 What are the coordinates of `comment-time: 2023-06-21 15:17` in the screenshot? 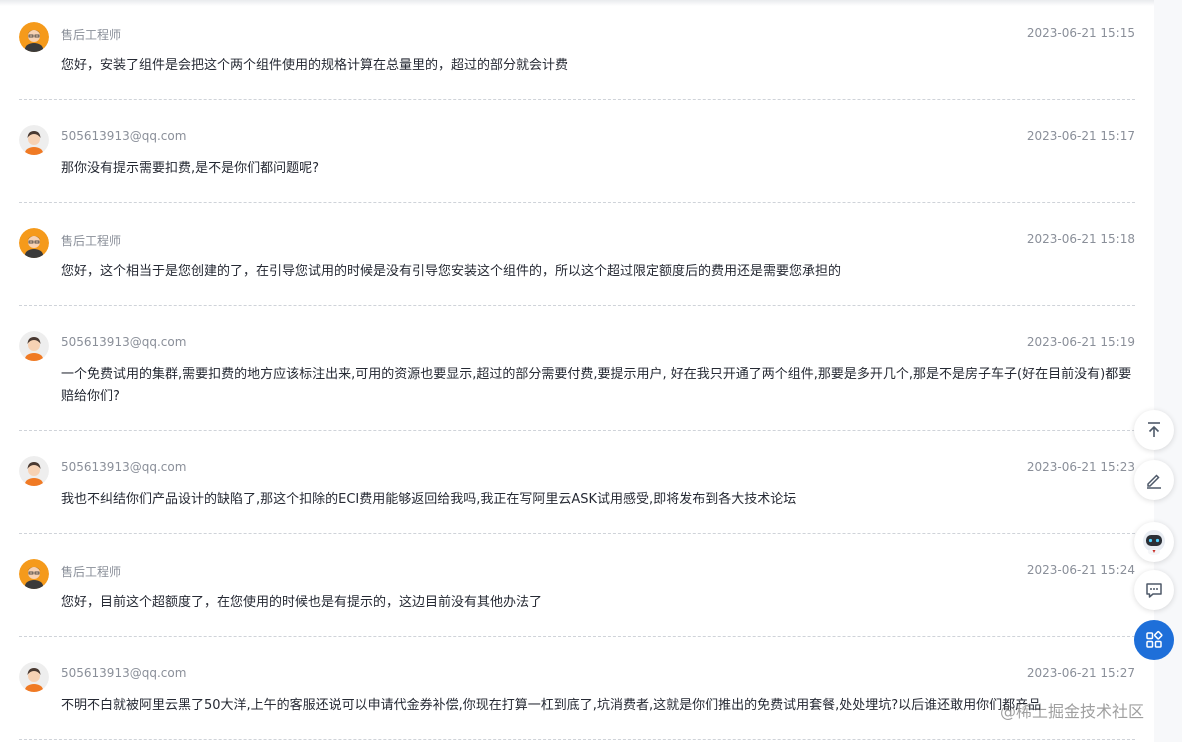 It's located at (1080, 136).